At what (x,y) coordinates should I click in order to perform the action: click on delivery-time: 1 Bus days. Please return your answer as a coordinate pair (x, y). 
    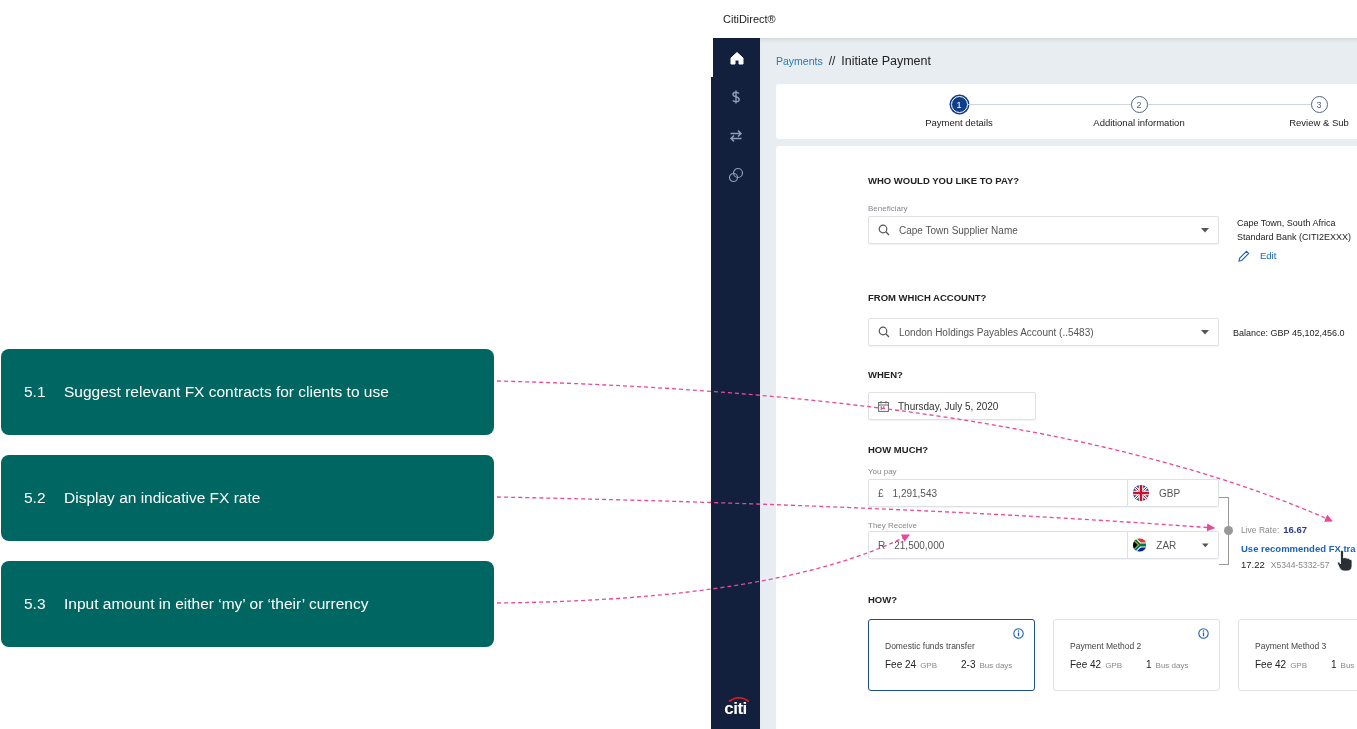
    Looking at the image, I should click on (1167, 664).